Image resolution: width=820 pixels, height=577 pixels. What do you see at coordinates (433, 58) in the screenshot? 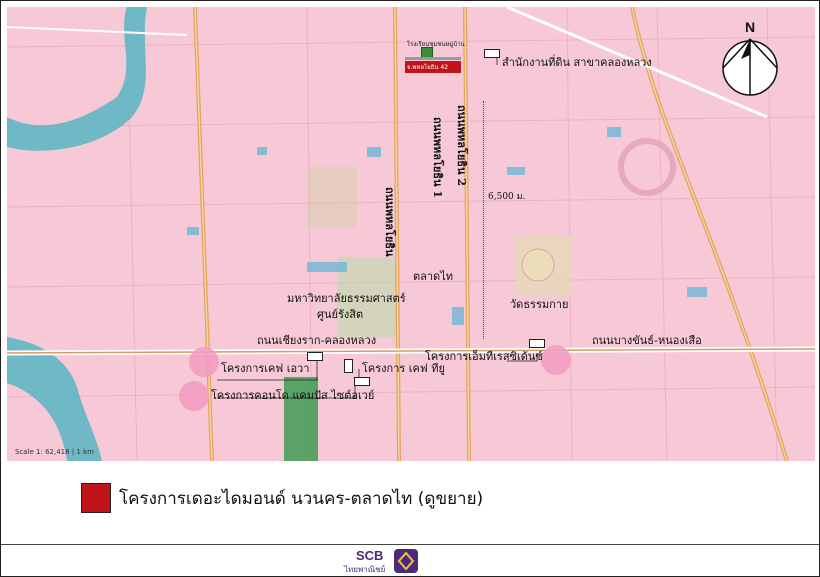
I see `target-road-strip` at bounding box center [433, 58].